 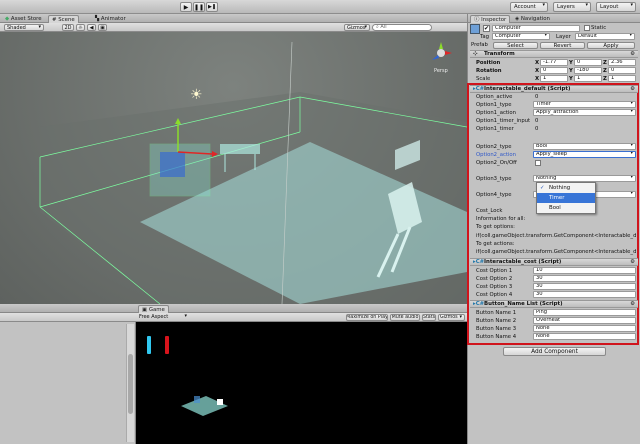 What do you see at coordinates (554, 262) in the screenshot?
I see `interactable-cost-header: ▸C# Interactable_cost (Script) ⚙` at bounding box center [554, 262].